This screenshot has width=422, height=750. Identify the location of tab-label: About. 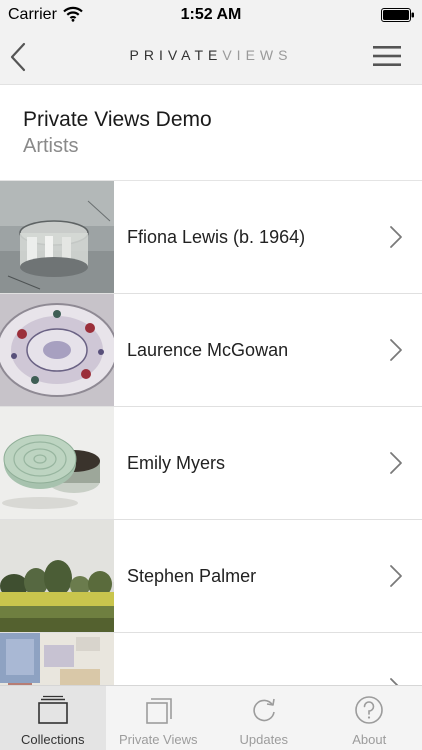
(369, 739).